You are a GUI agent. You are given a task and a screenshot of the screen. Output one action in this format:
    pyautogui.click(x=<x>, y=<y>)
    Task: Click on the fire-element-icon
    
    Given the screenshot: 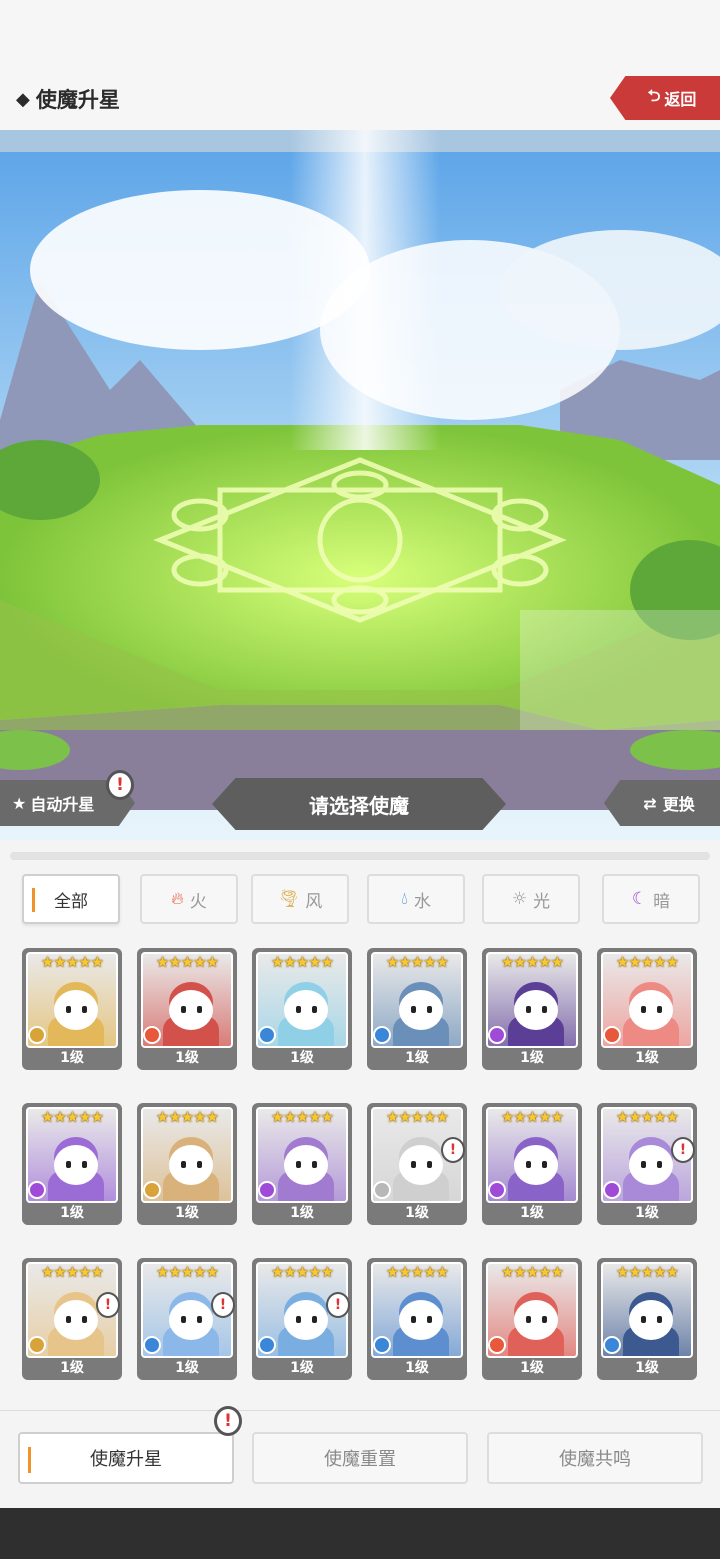 What is the action you would take?
    pyautogui.click(x=152, y=1035)
    